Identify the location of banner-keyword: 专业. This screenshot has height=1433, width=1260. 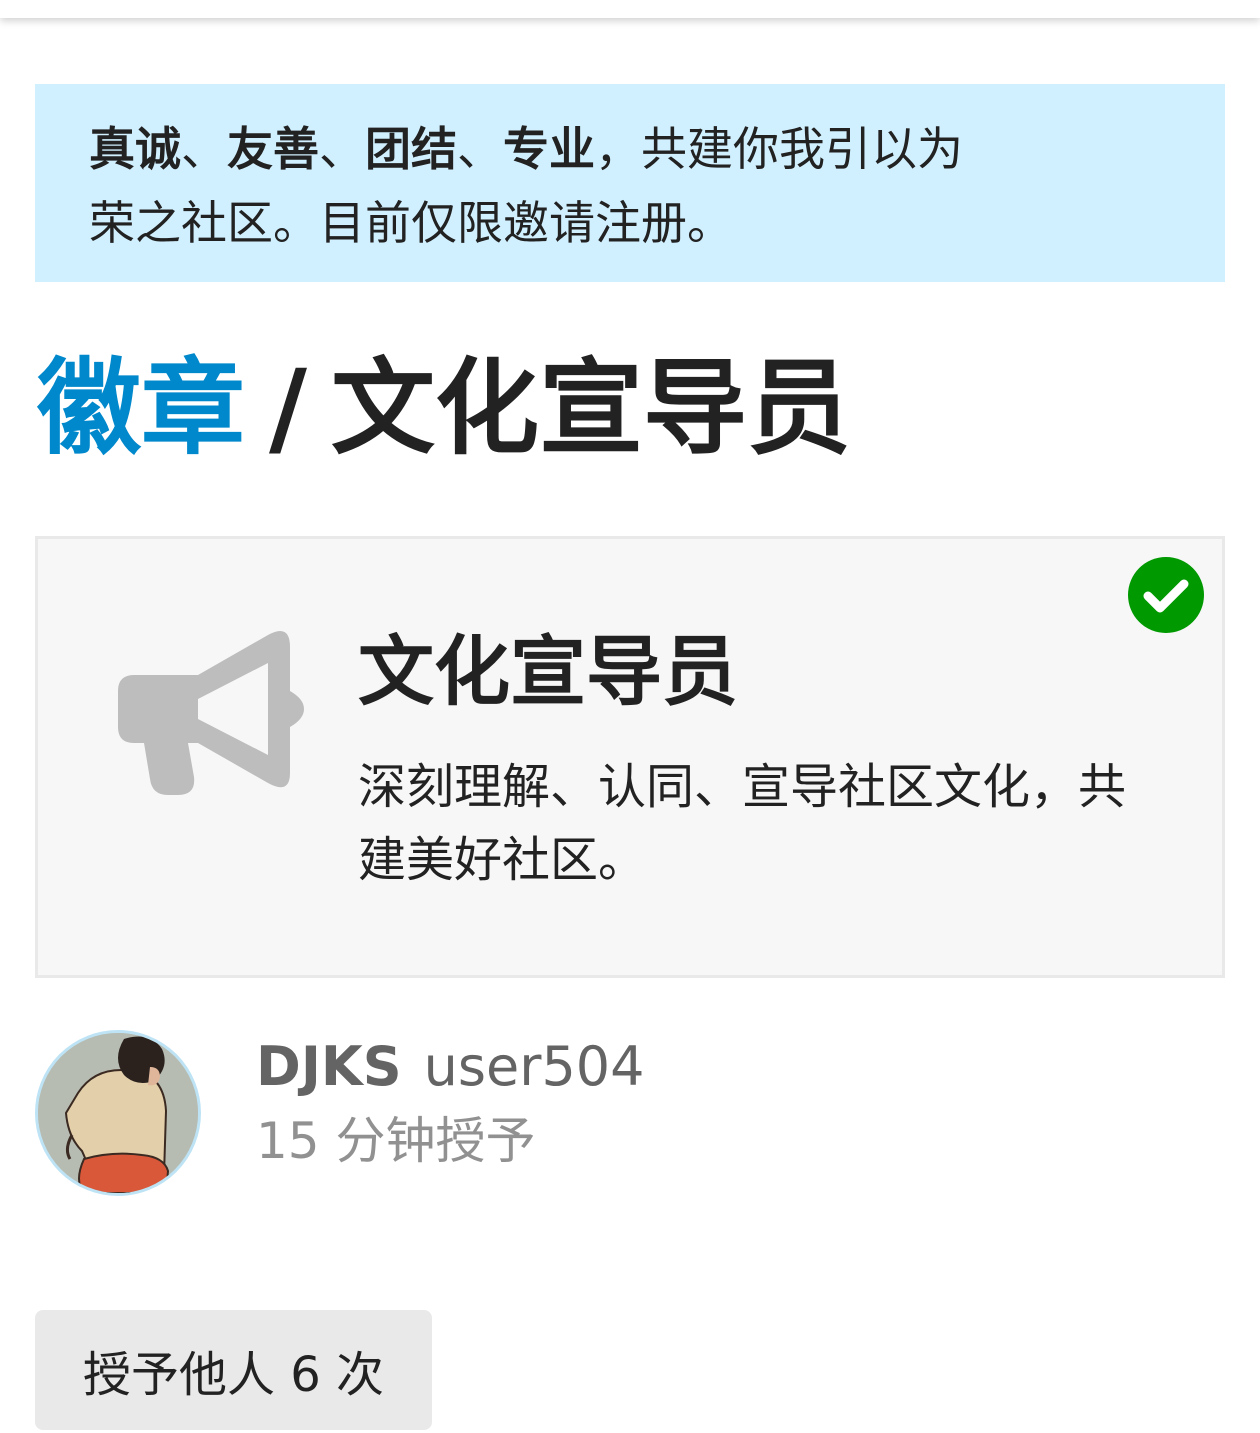
(549, 149).